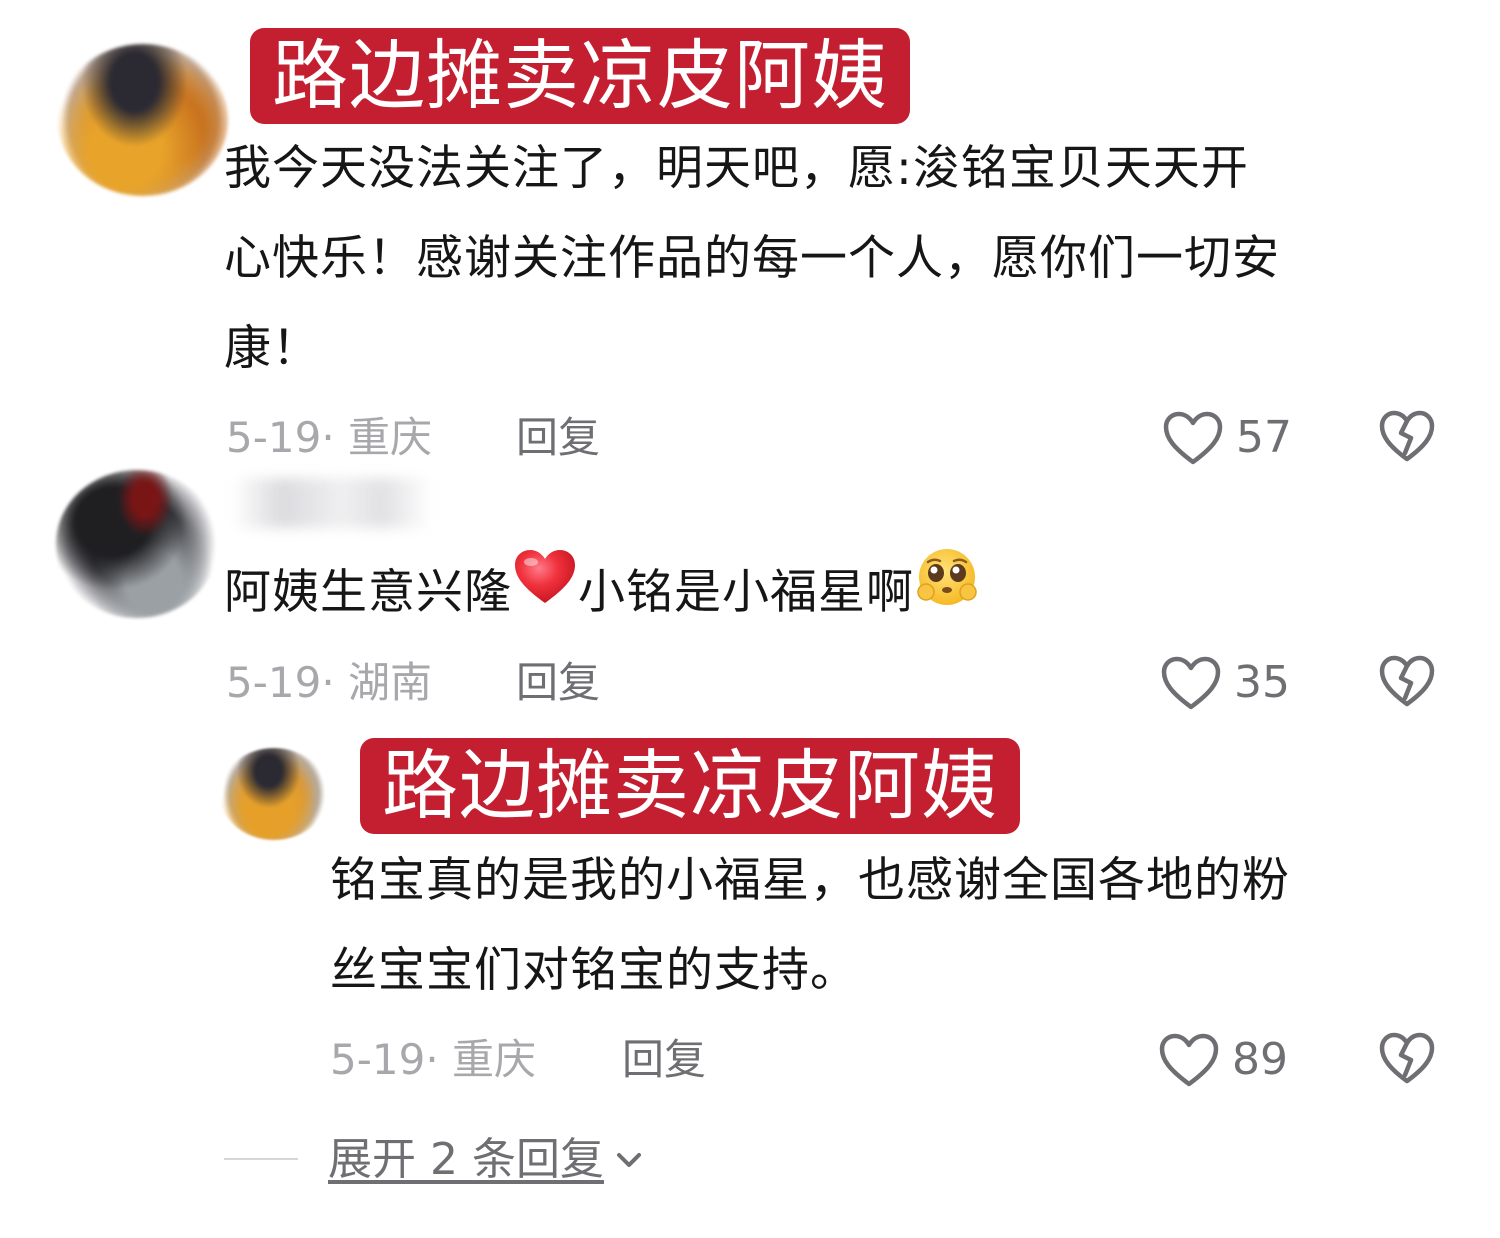  I want to click on like-count: 35, so click(1262, 682).